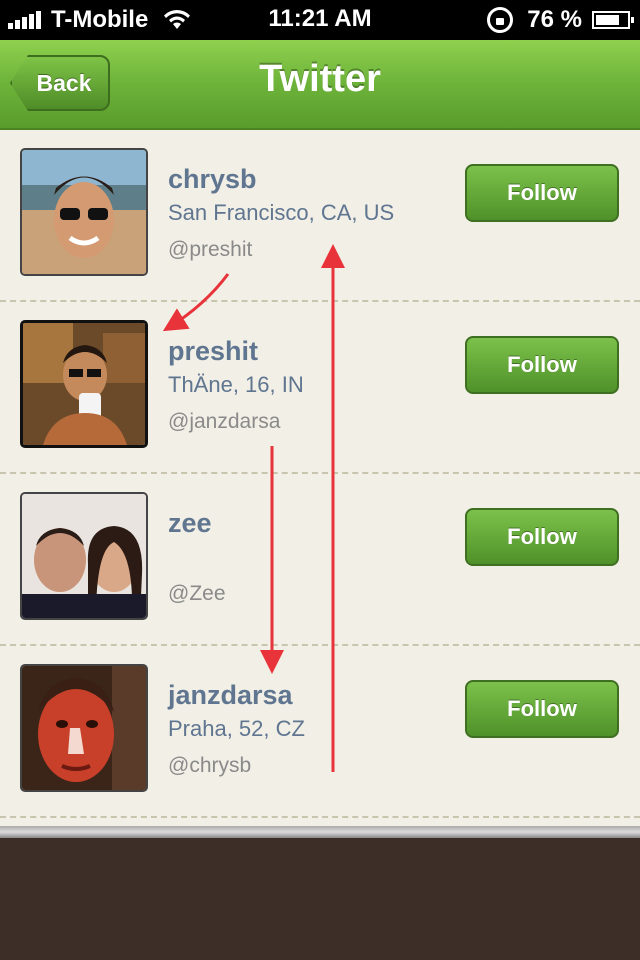  What do you see at coordinates (190, 523) in the screenshot?
I see `user-name: zee` at bounding box center [190, 523].